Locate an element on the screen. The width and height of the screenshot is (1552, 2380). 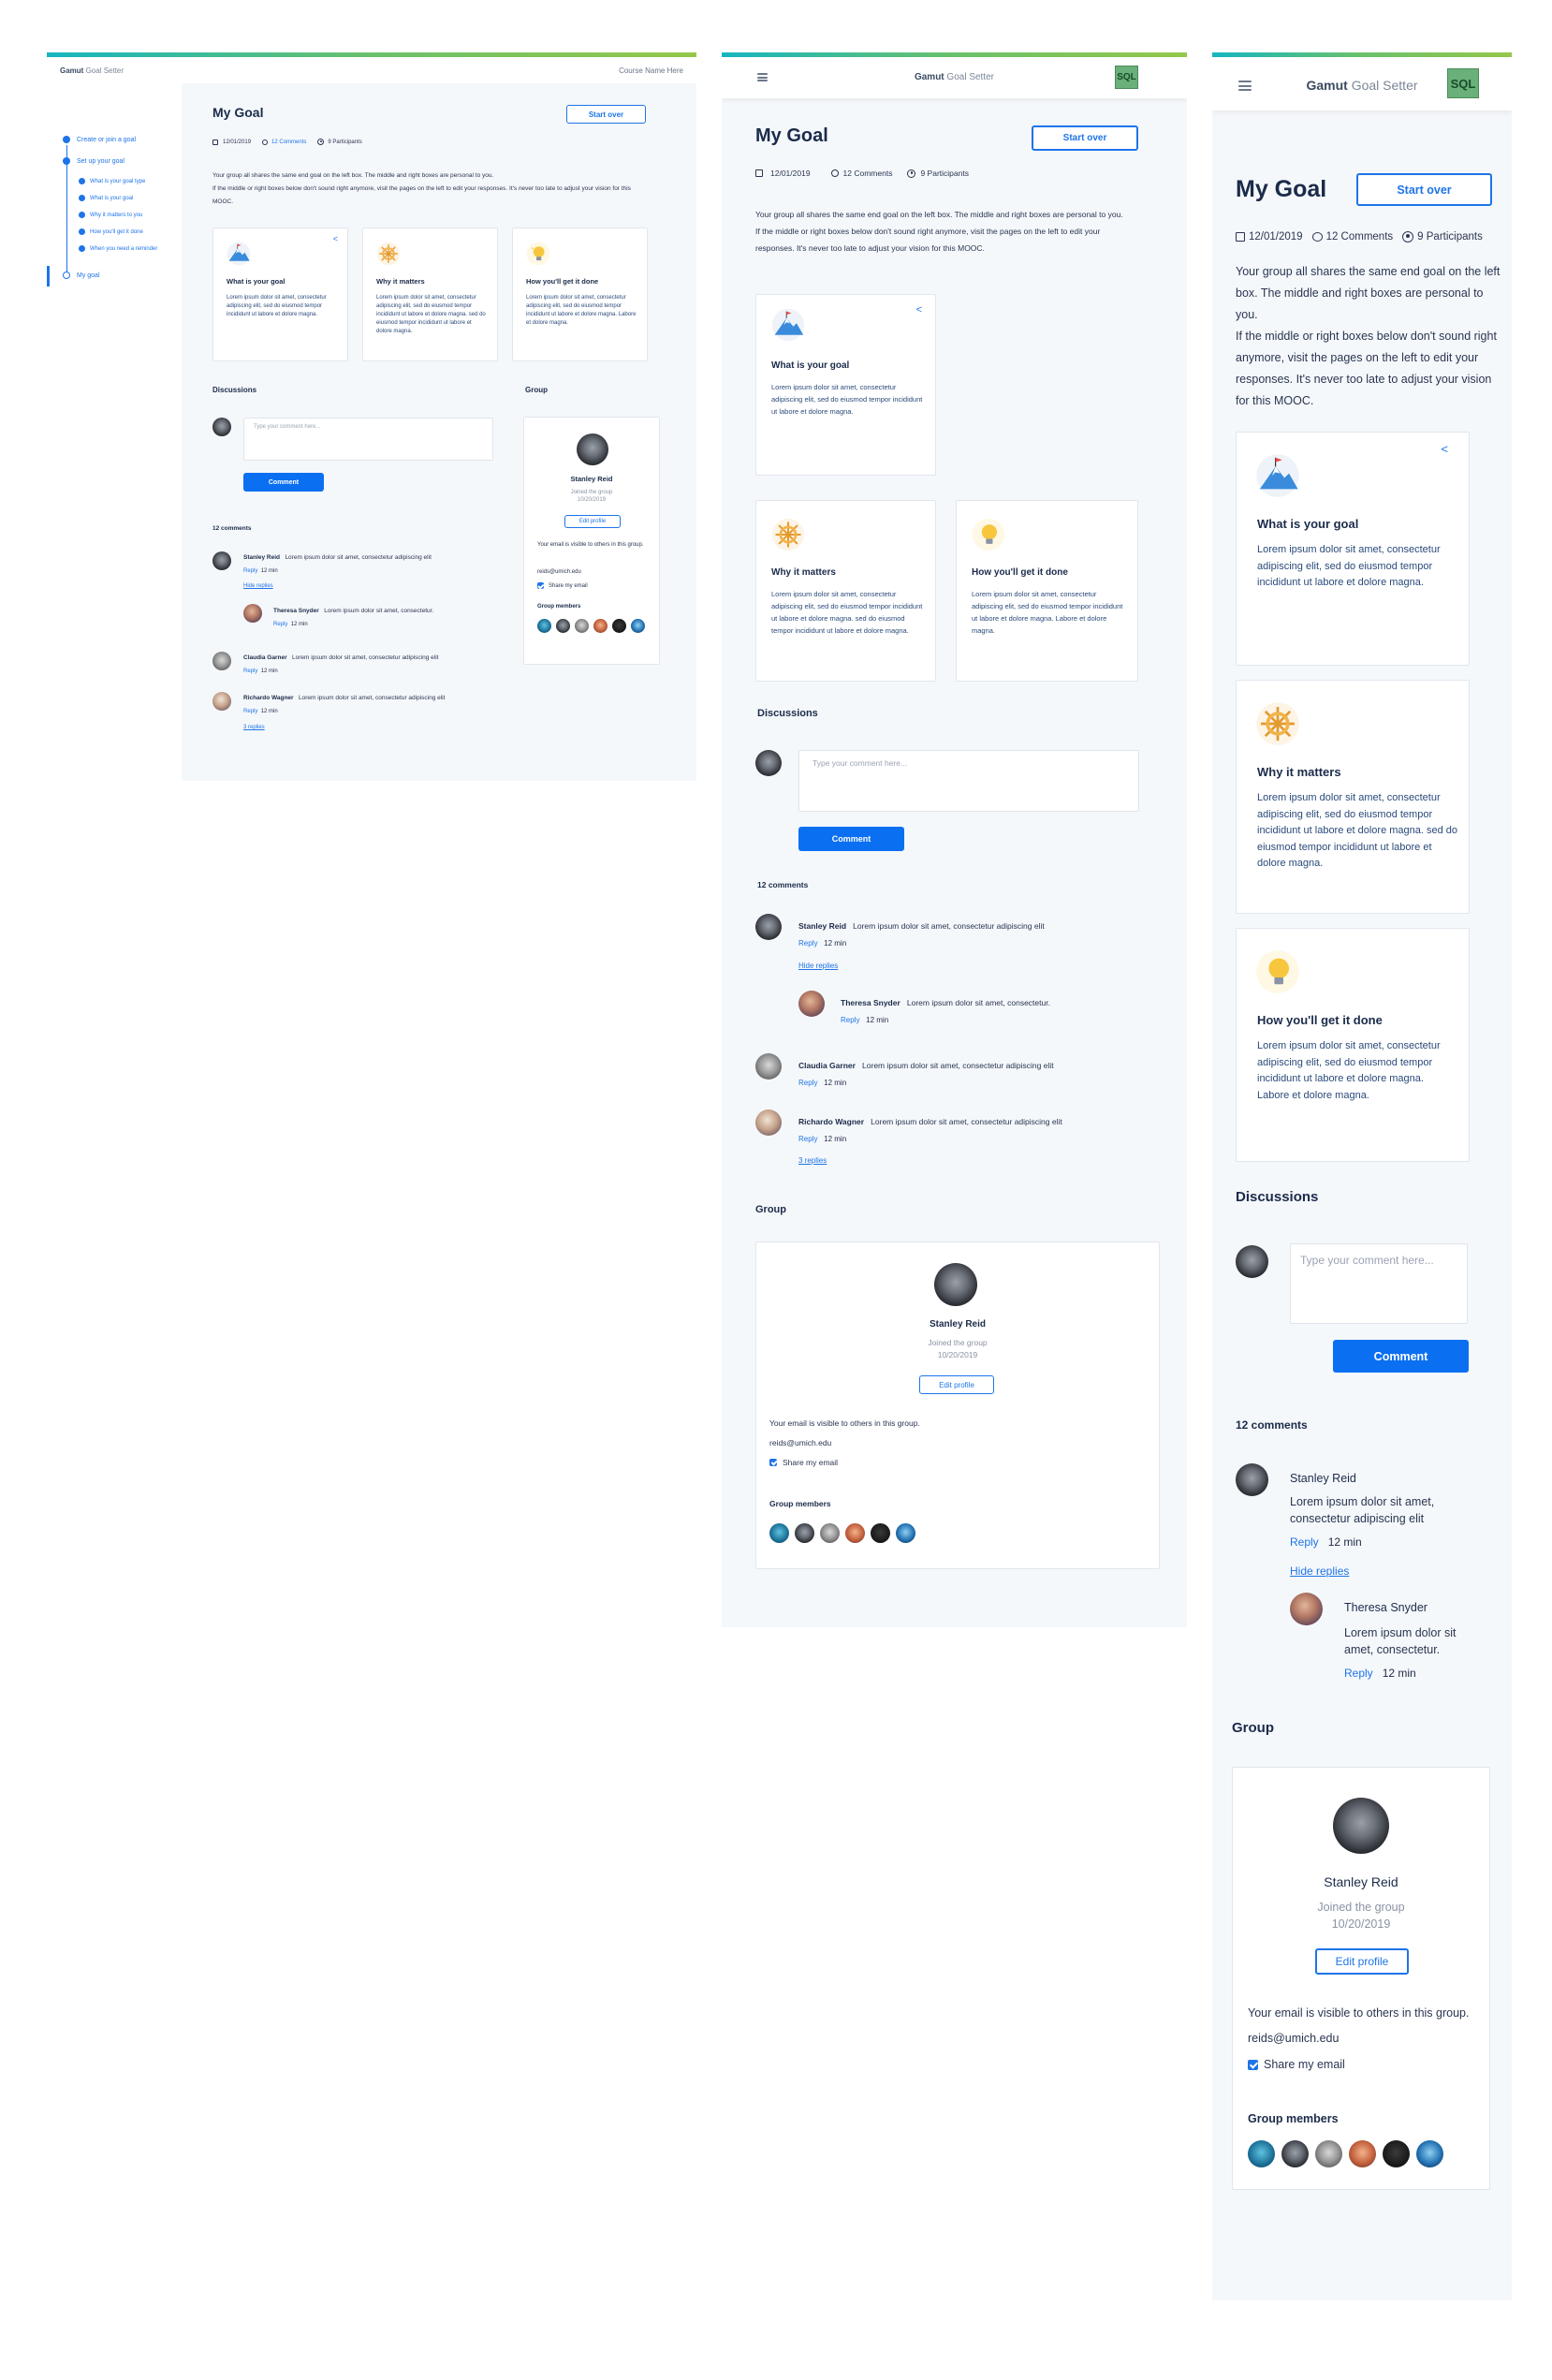
joined-text: Joined the group 10/20/2019 is located at coordinates (958, 1348).